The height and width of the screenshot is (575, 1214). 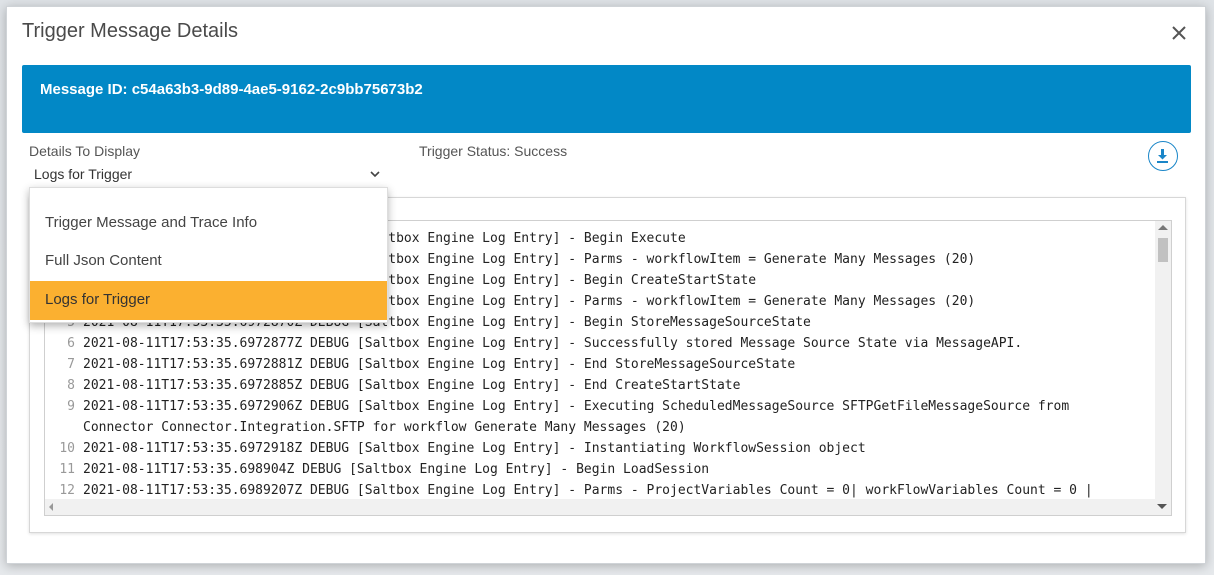 I want to click on details-to-display-label: Details To Display, so click(x=85, y=151).